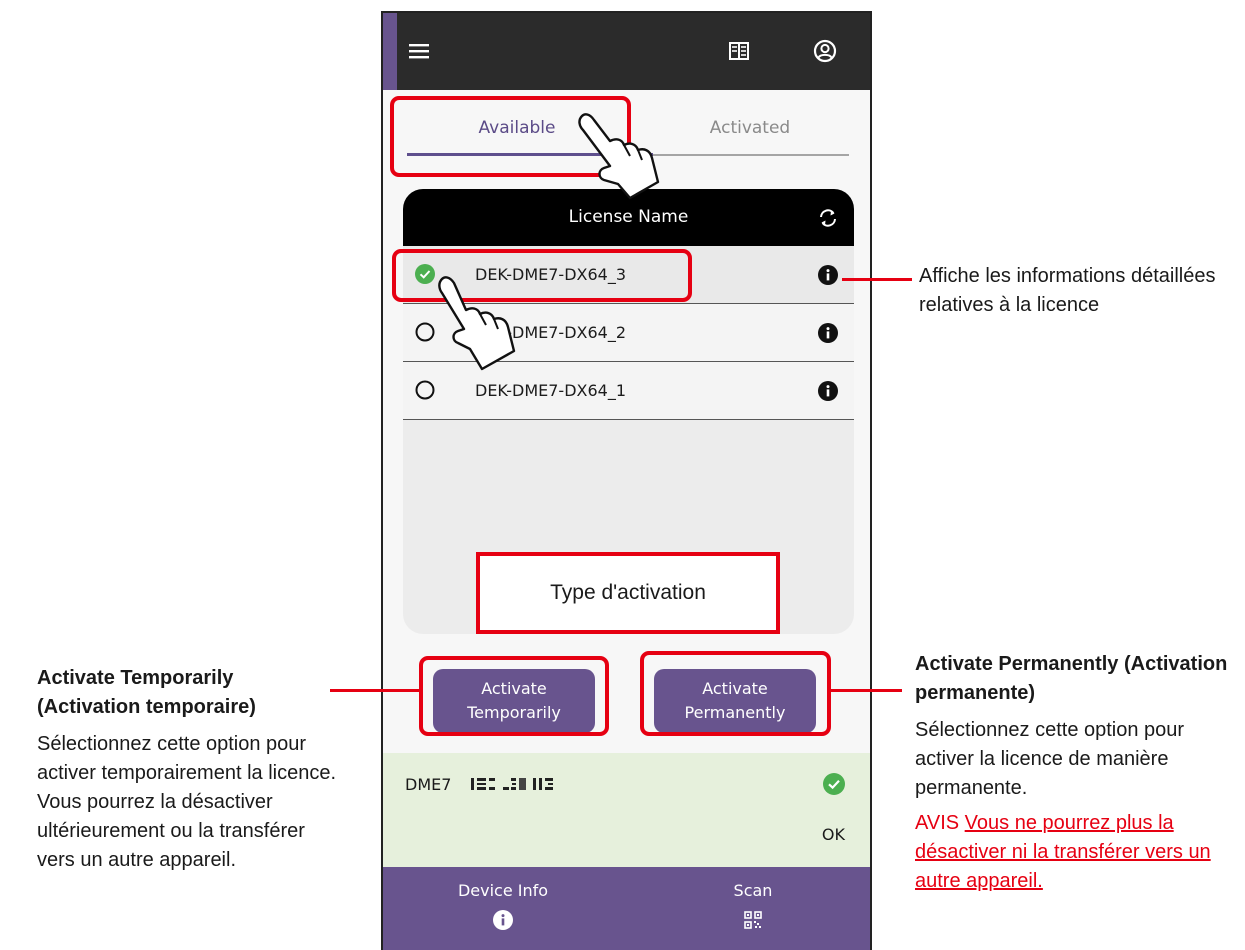 Image resolution: width=1245 pixels, height=950 pixels. I want to click on temporarily-button-highlight, so click(514, 696).